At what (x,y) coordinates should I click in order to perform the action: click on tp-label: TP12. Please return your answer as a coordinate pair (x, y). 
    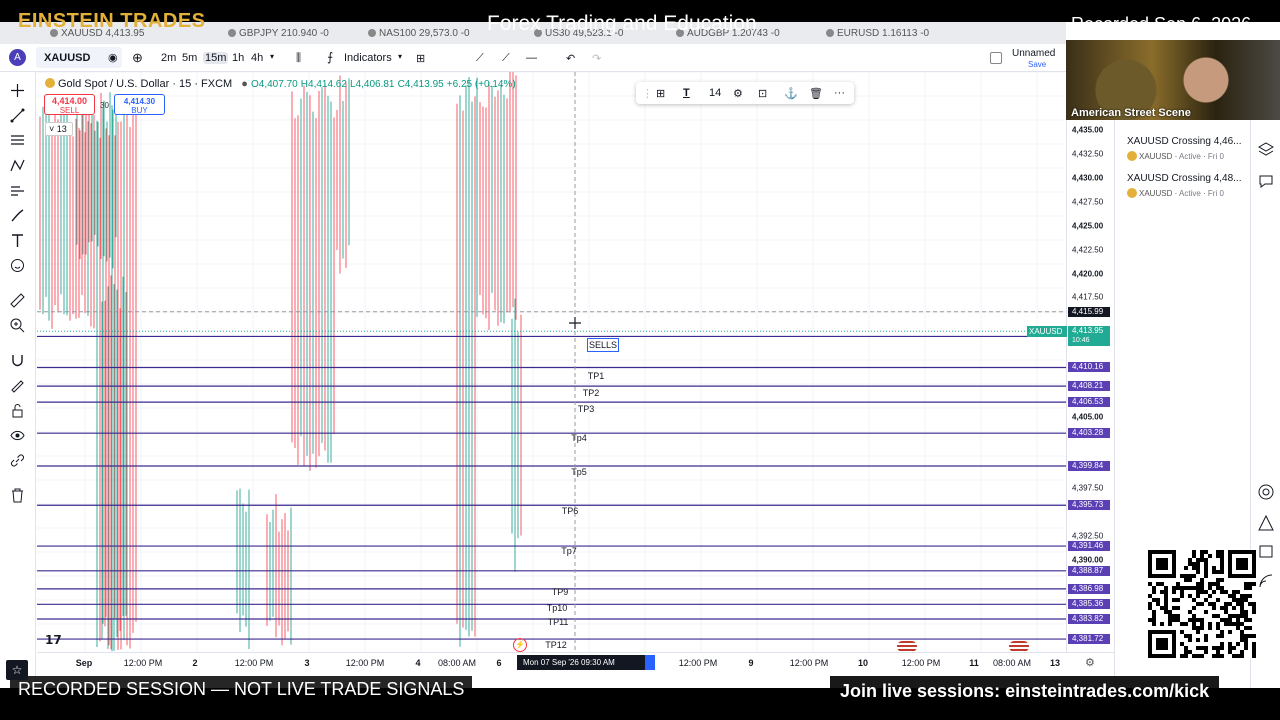
    Looking at the image, I should click on (556, 645).